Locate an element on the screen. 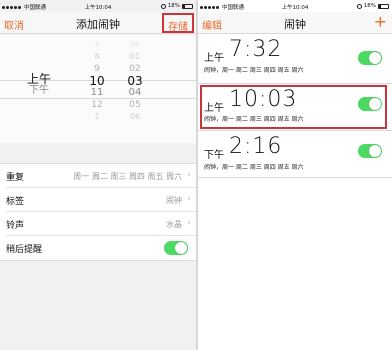  alarm-ampm: 下午 is located at coordinates (214, 155).